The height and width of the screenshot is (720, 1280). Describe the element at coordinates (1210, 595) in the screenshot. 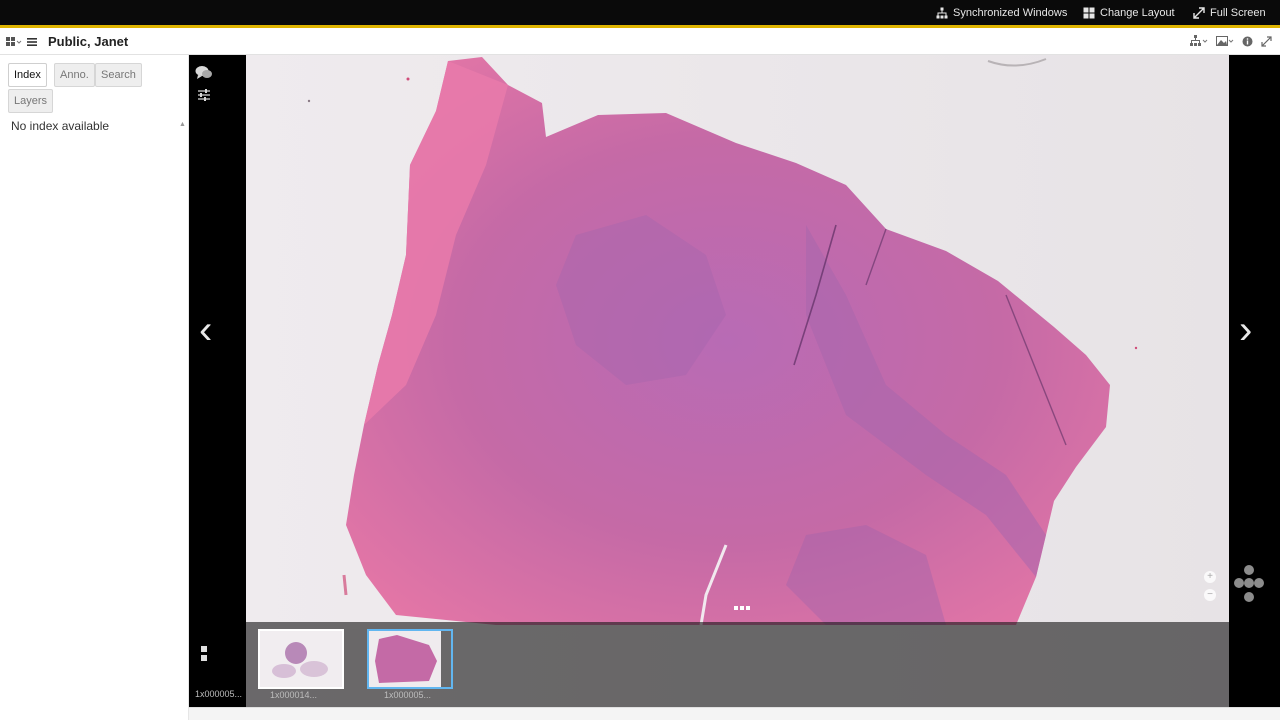

I see `zoom-out-icon: −` at that location.